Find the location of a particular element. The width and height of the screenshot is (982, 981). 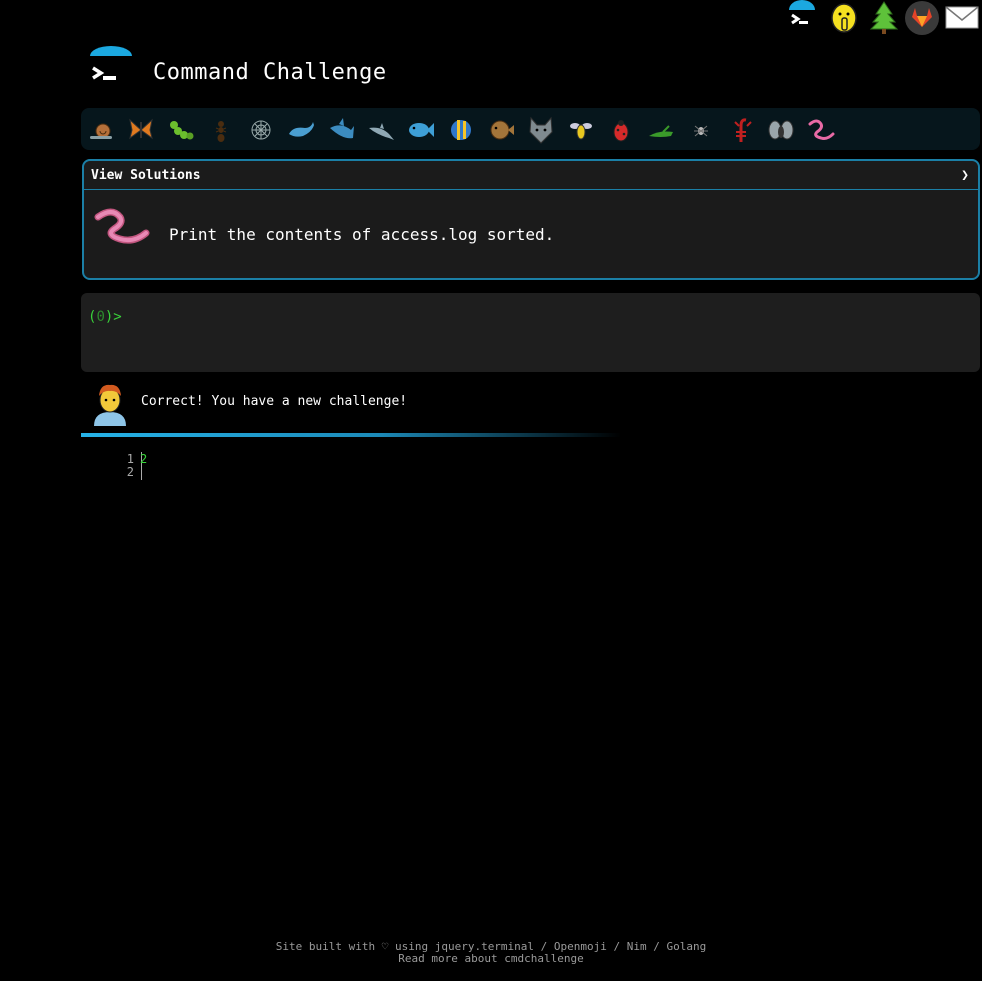

tropical-fish-icon is located at coordinates (461, 130).